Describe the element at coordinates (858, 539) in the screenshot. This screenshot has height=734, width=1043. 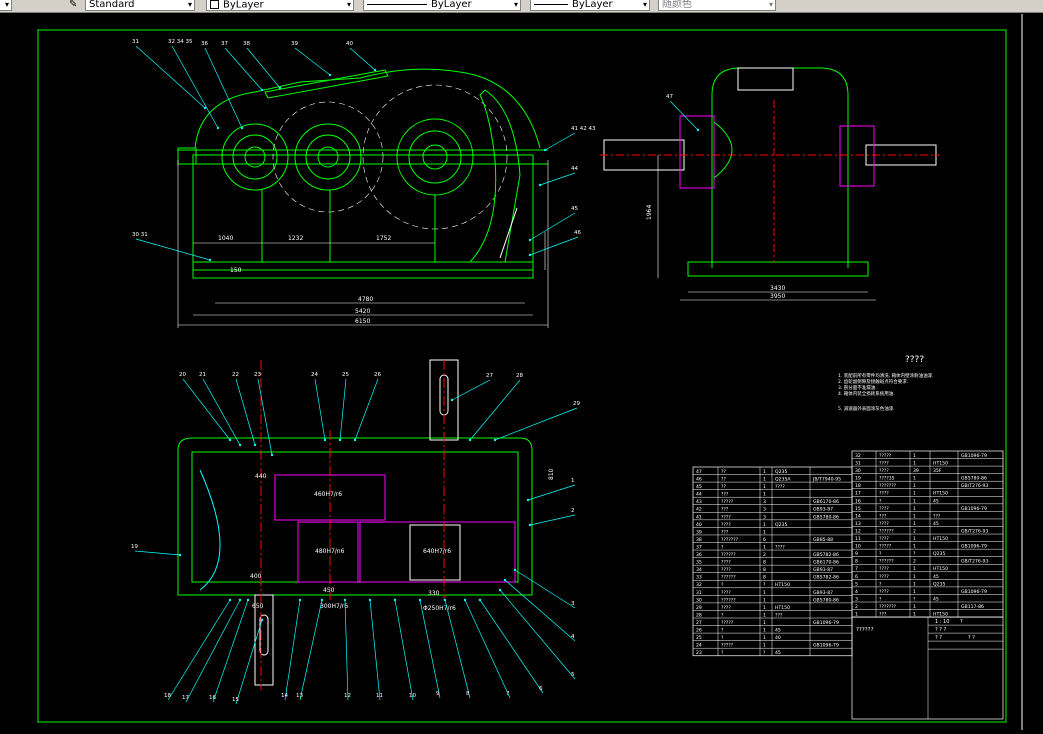
I see `bom-cell: 11` at that location.